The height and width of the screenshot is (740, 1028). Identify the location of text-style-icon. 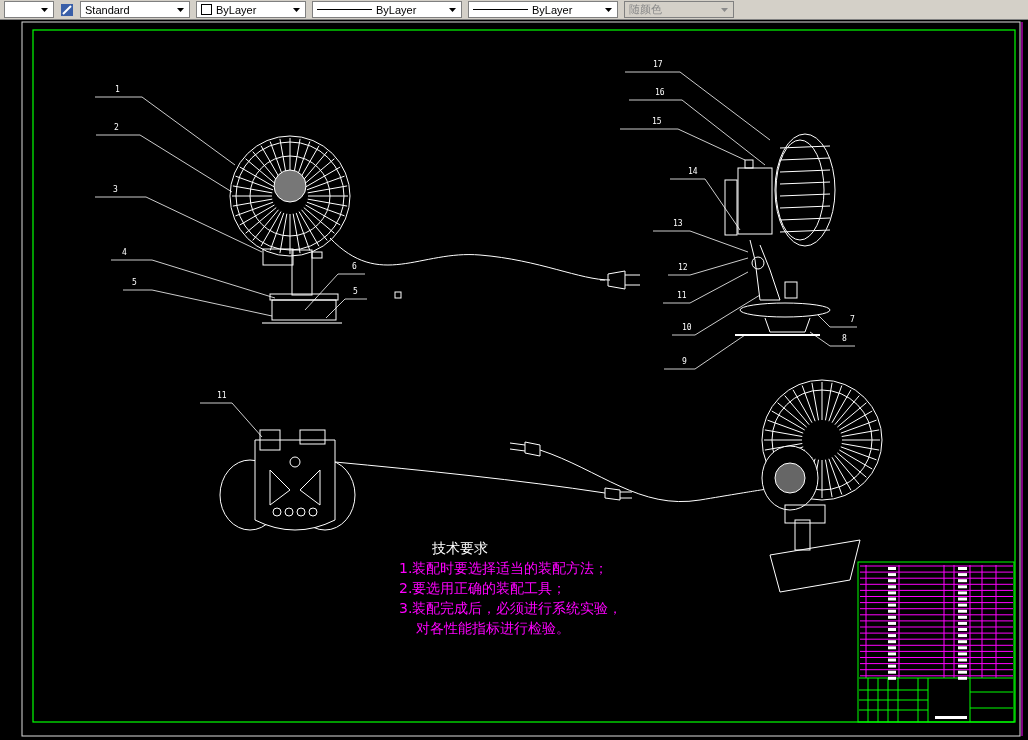
(67, 9).